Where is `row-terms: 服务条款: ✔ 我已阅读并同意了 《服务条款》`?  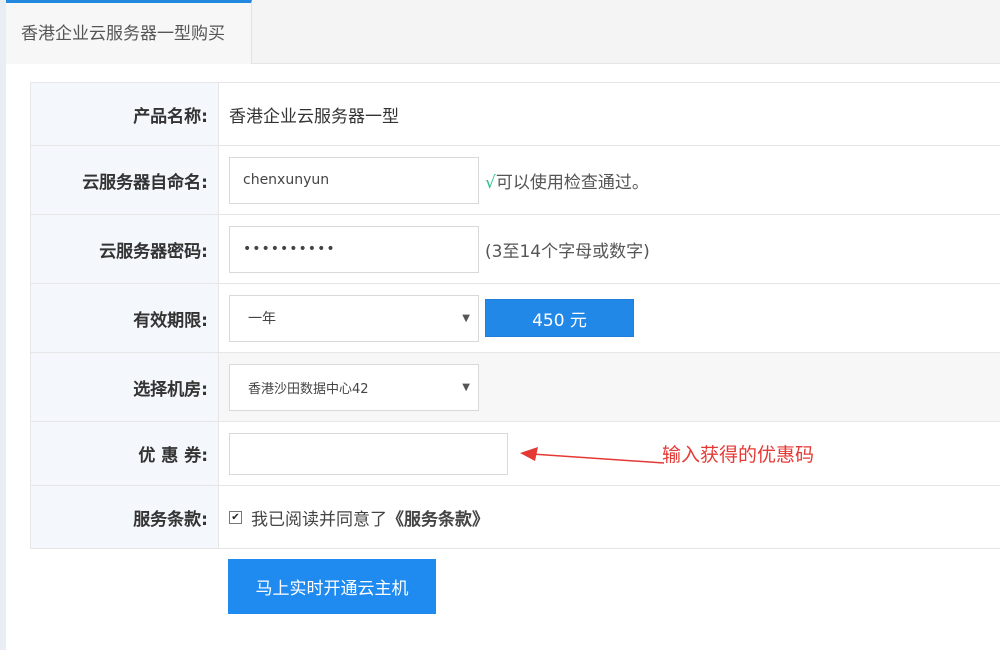 row-terms: 服务条款: ✔ 我已阅读并同意了 《服务条款》 is located at coordinates (515, 517).